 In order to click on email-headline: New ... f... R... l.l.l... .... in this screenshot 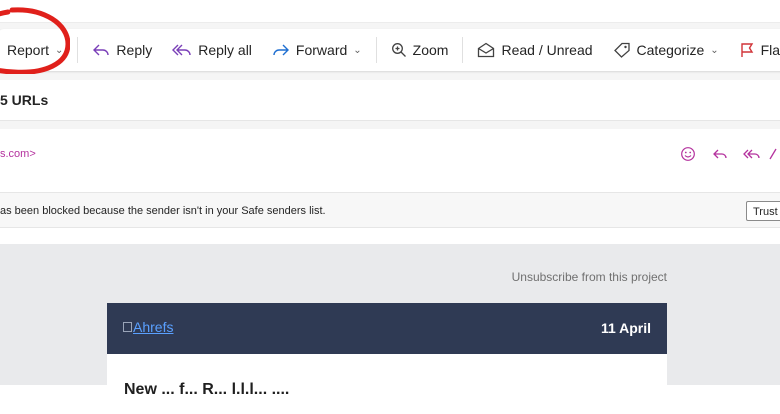, I will do `click(207, 389)`.